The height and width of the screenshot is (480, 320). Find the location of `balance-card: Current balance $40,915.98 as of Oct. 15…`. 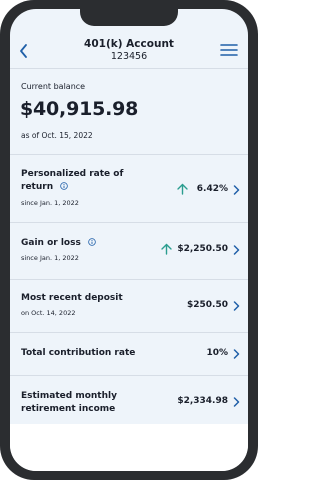

balance-card: Current balance $40,915.98 as of Oct. 15… is located at coordinates (129, 111).